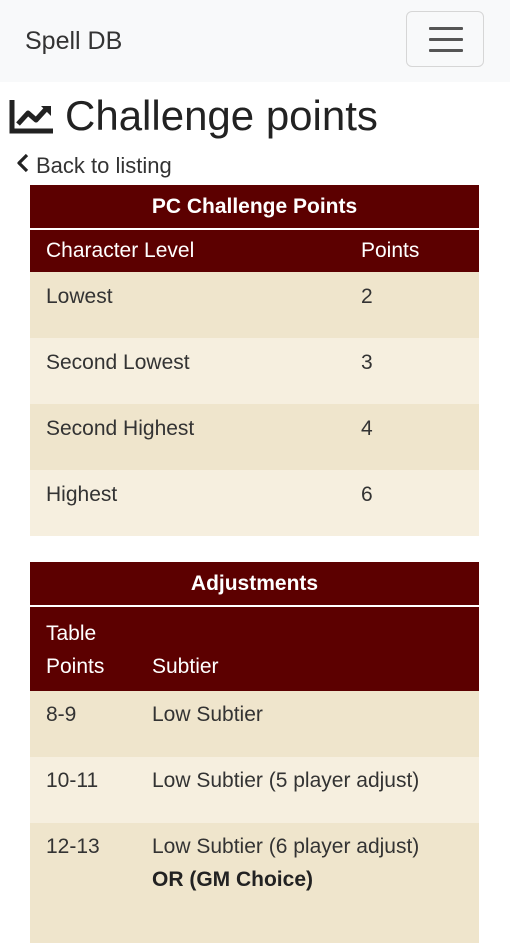  I want to click on subtier-cell: Low Subtier, so click(307, 724).